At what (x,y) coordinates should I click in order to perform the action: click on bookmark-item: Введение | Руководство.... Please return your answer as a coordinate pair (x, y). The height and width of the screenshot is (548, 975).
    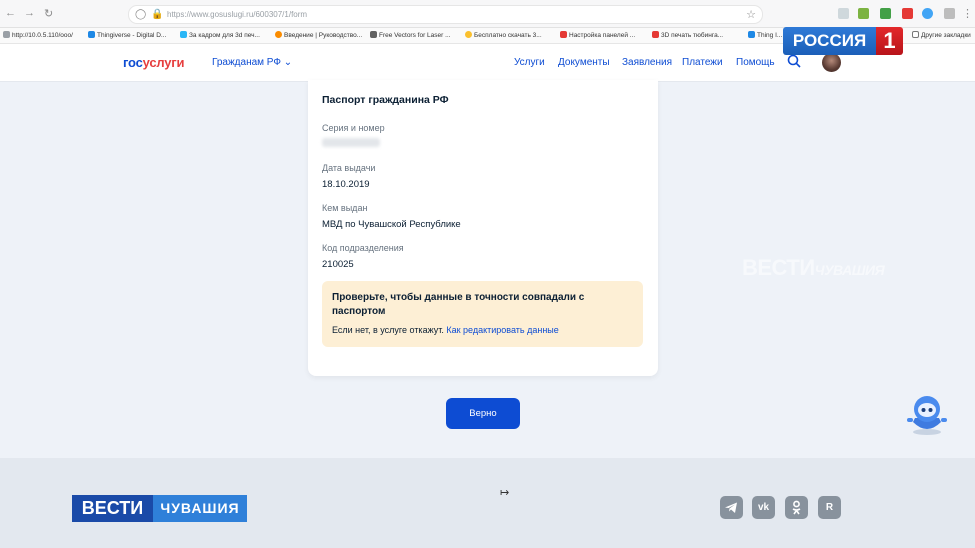
    Looking at the image, I should click on (318, 35).